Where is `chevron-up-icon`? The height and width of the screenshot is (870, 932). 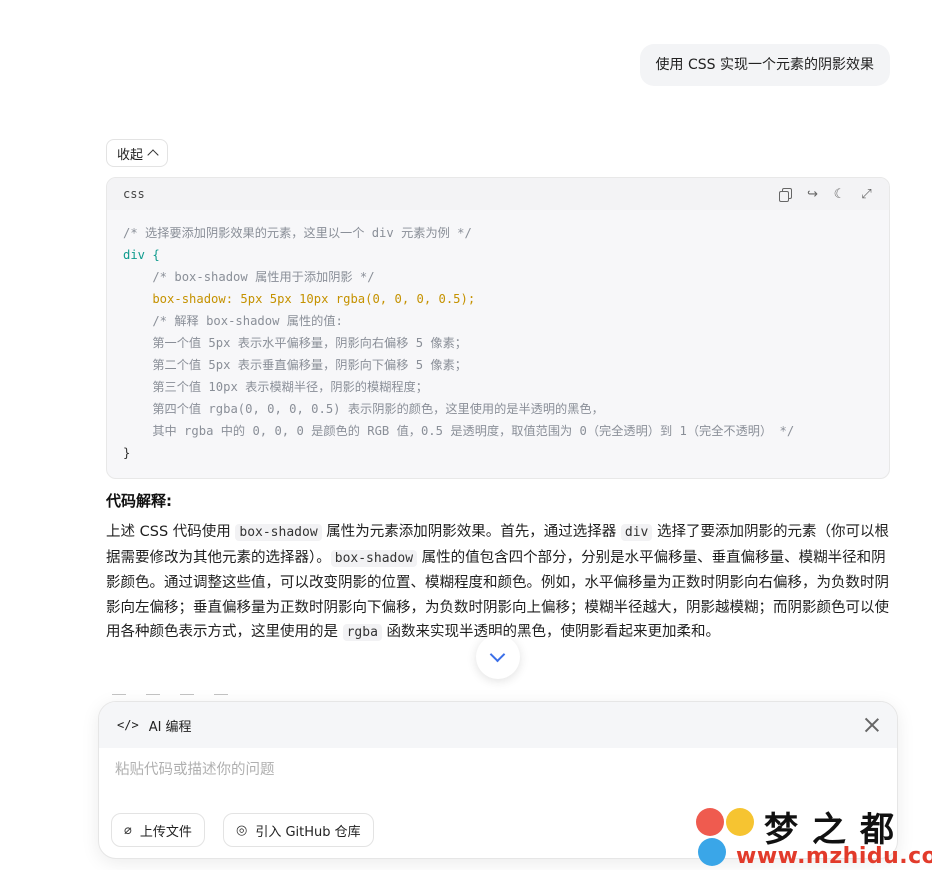 chevron-up-icon is located at coordinates (153, 155).